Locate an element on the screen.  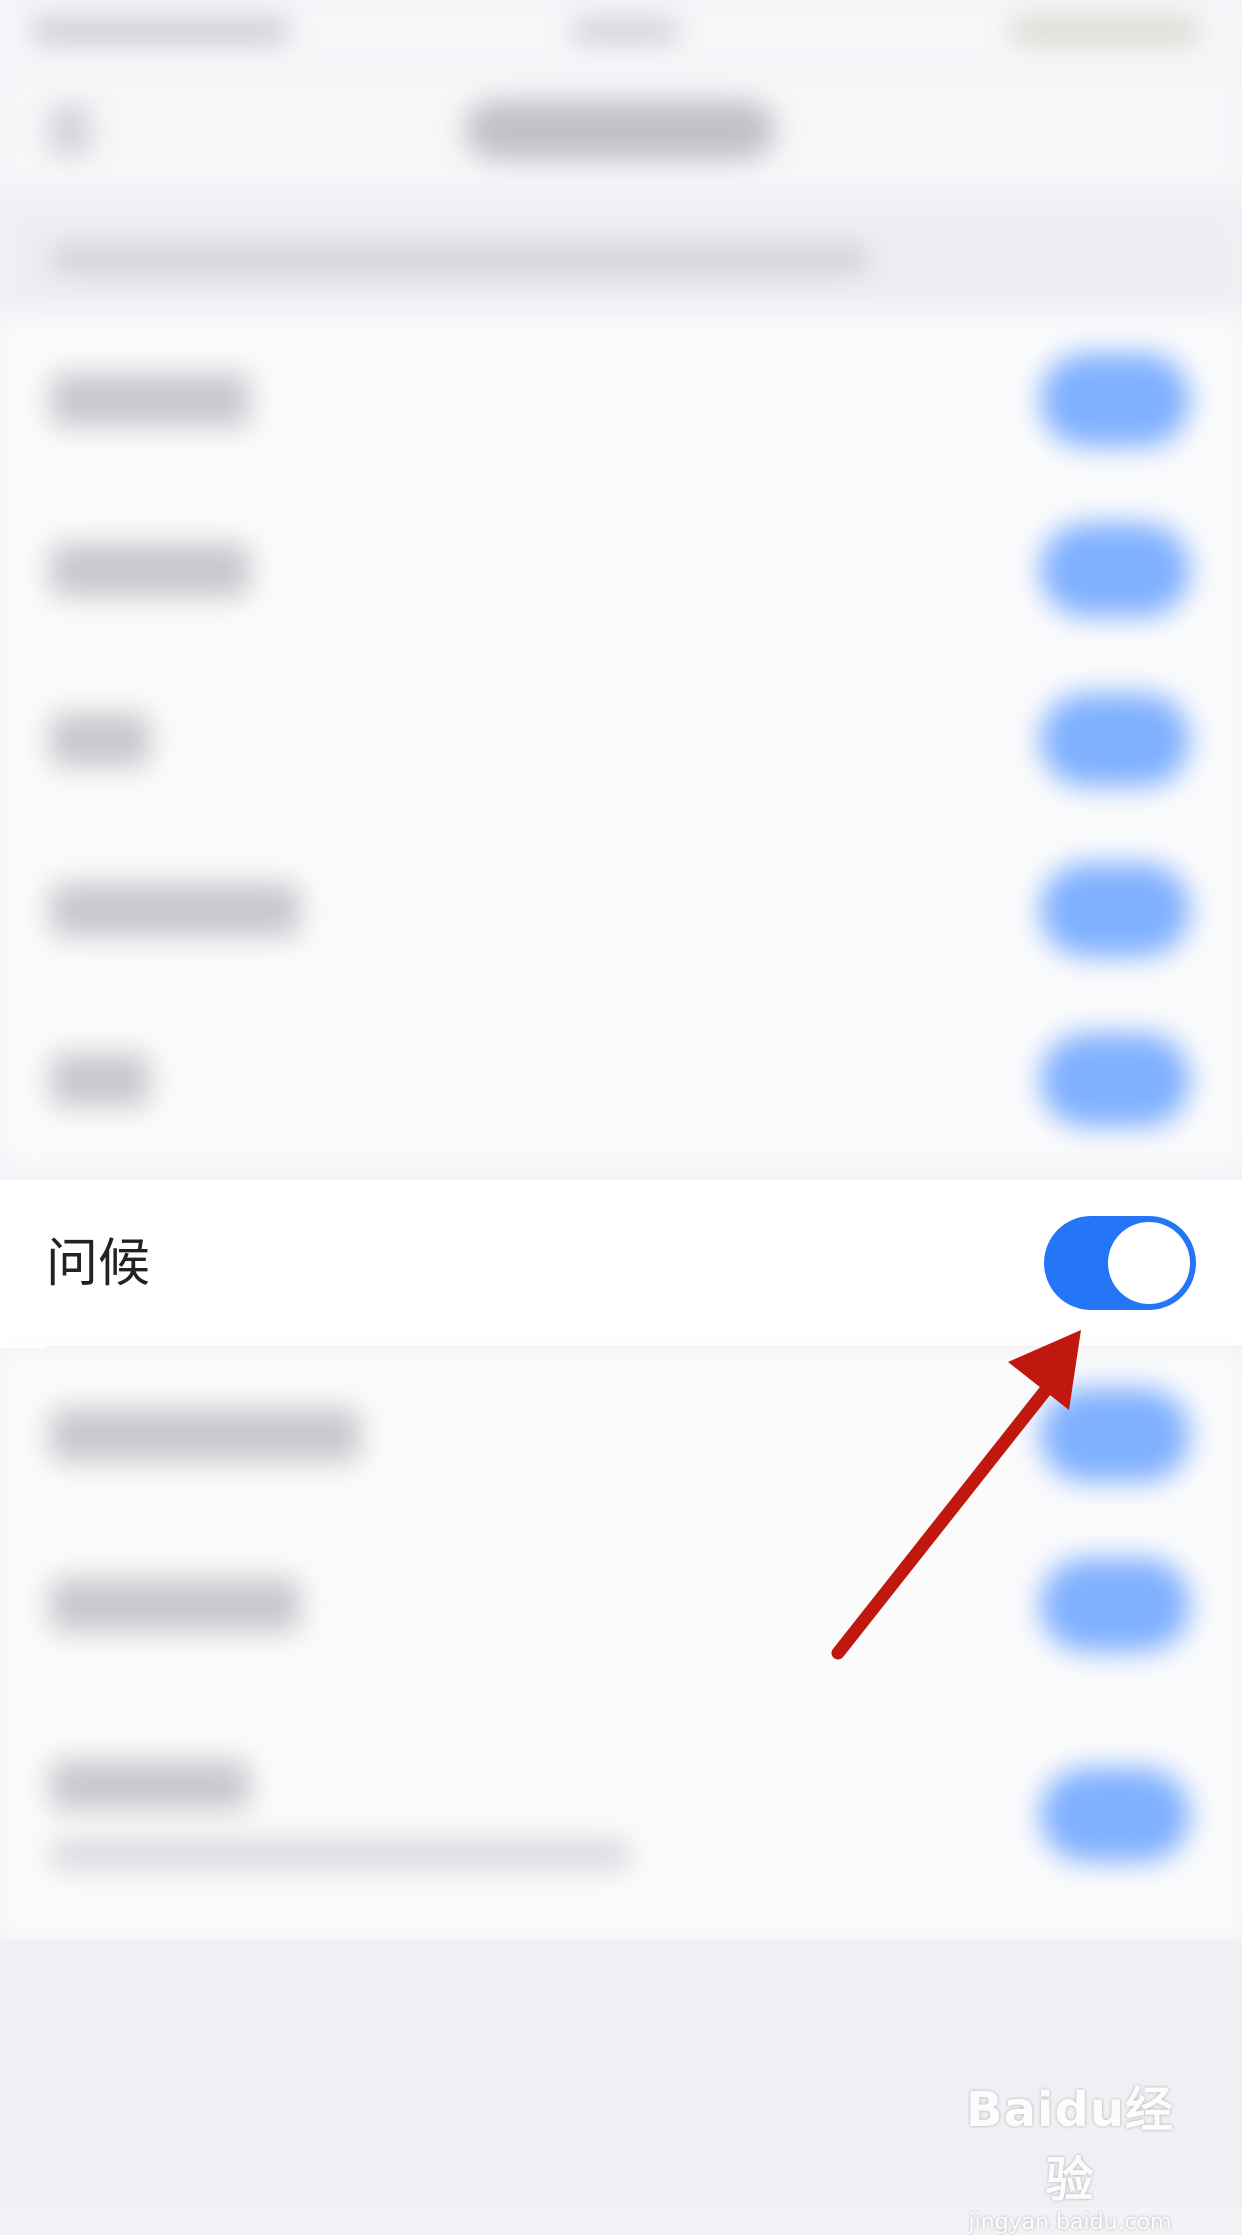
greeting-toggle-switch is located at coordinates (1120, 1263).